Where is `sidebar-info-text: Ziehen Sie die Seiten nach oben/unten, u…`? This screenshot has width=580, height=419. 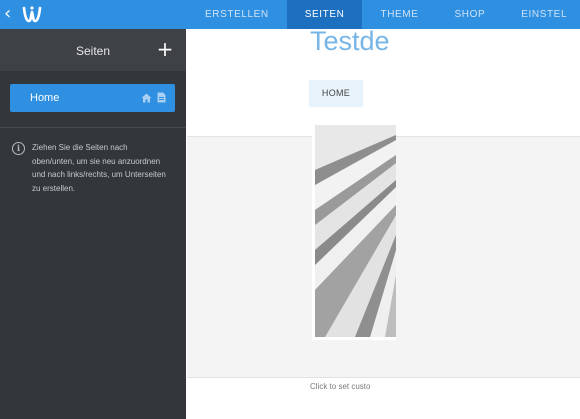 sidebar-info-text: Ziehen Sie die Seiten nach oben/unten, u… is located at coordinates (99, 168).